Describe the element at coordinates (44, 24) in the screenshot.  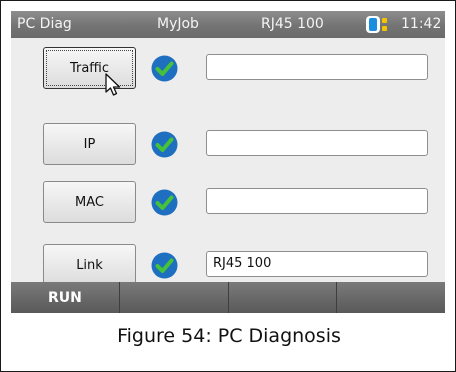
I see `app-title: PC Diag` at that location.